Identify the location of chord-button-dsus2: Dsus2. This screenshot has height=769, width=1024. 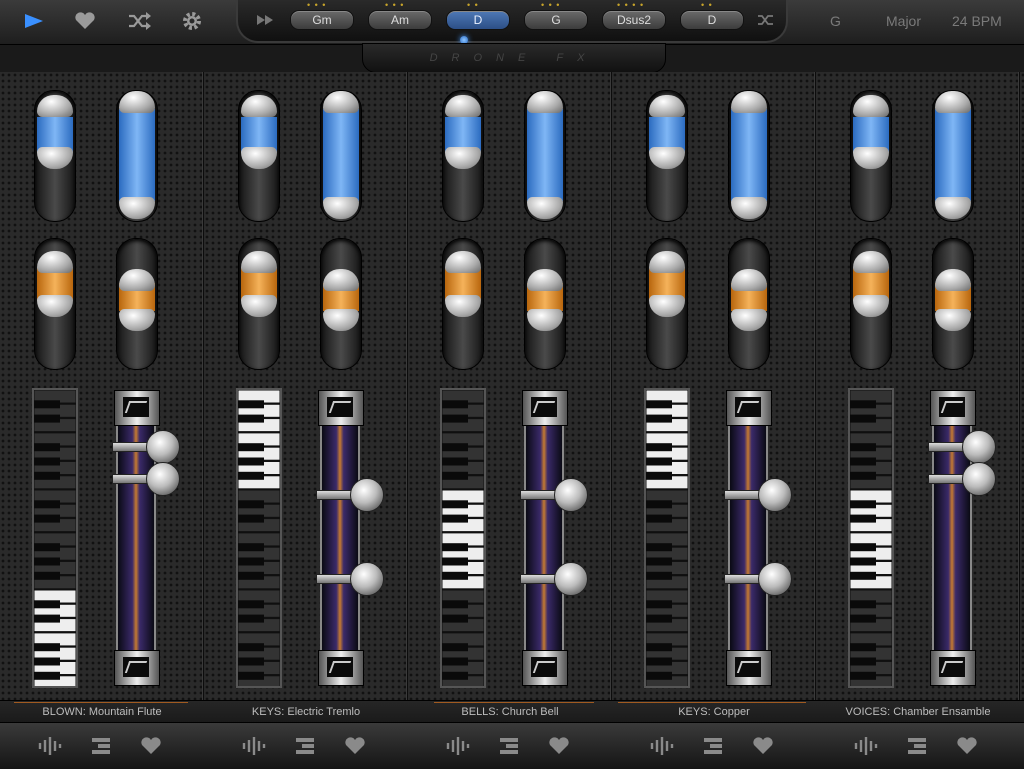
(634, 20).